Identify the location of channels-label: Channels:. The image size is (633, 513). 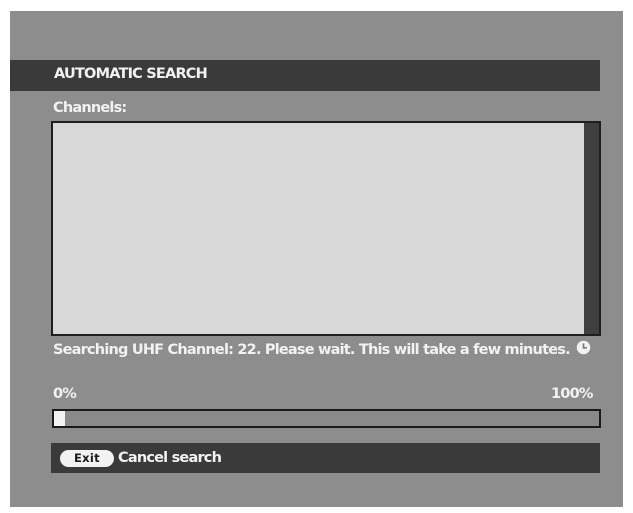
(90, 108).